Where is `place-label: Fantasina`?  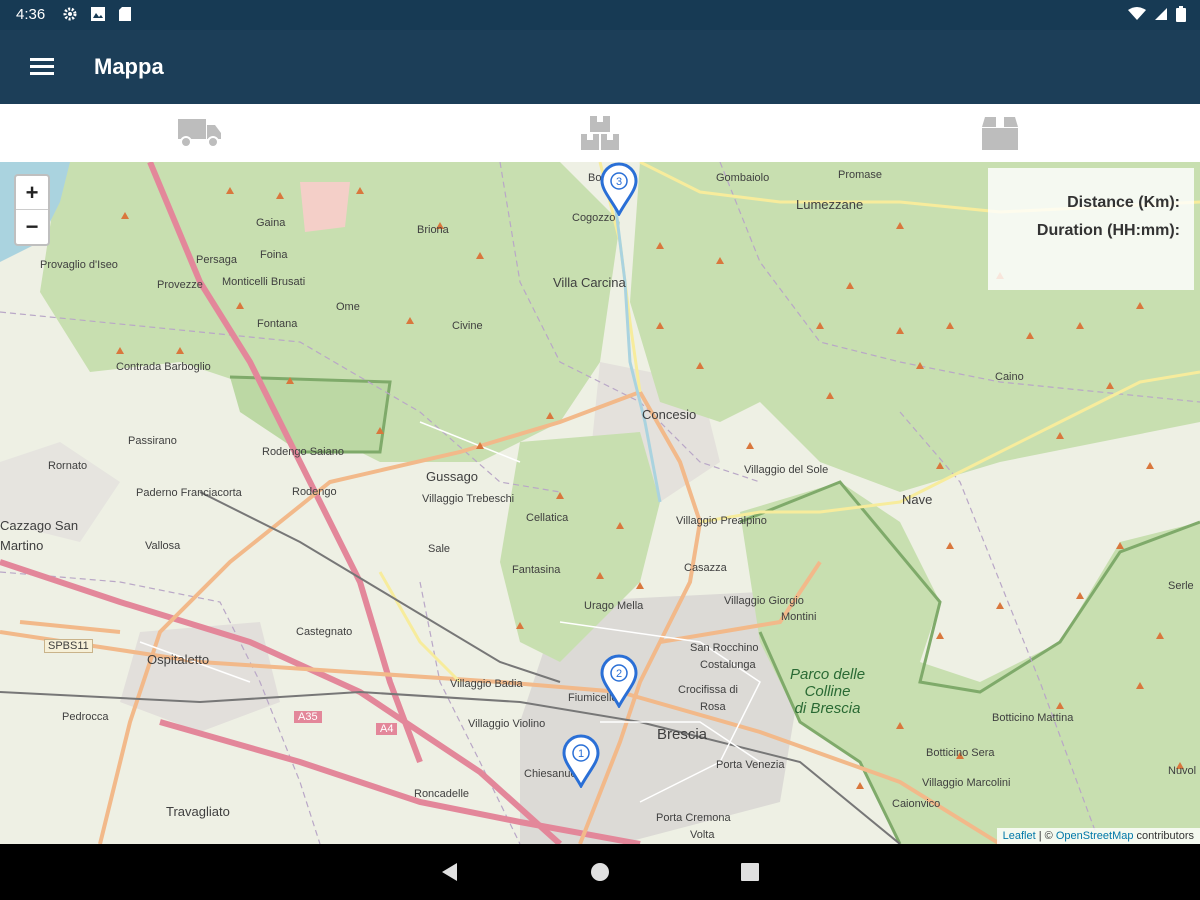
place-label: Fantasina is located at coordinates (536, 570).